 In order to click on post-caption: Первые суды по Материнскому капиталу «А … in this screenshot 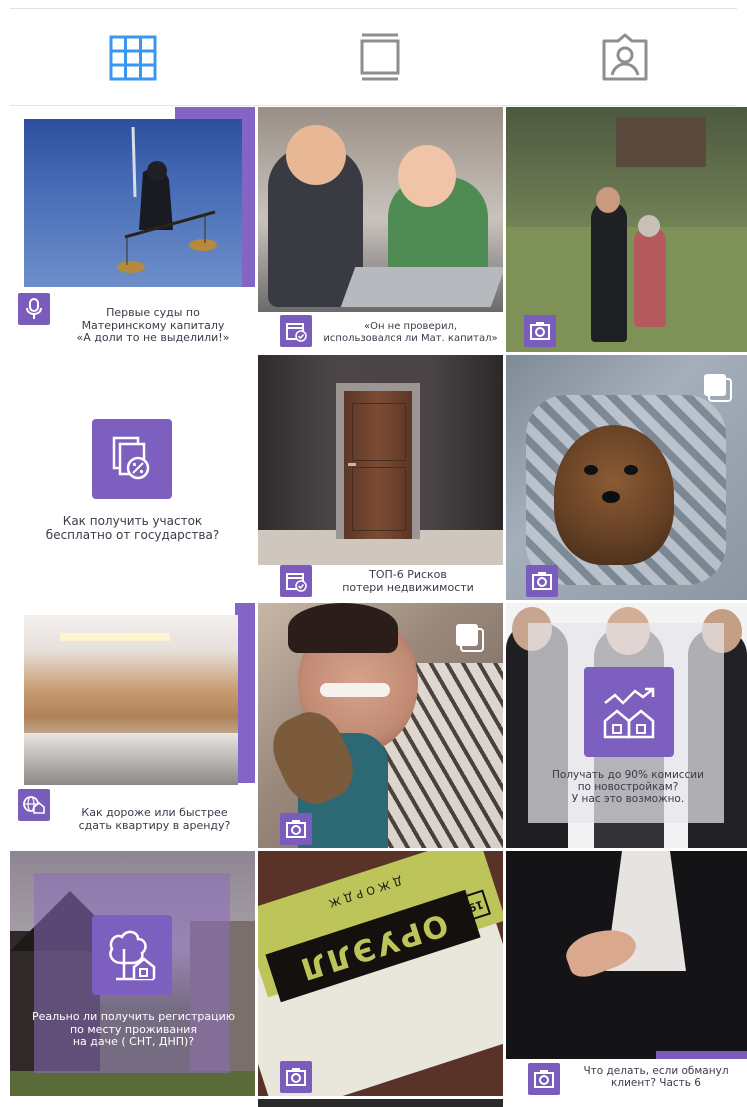, I will do `click(153, 325)`.